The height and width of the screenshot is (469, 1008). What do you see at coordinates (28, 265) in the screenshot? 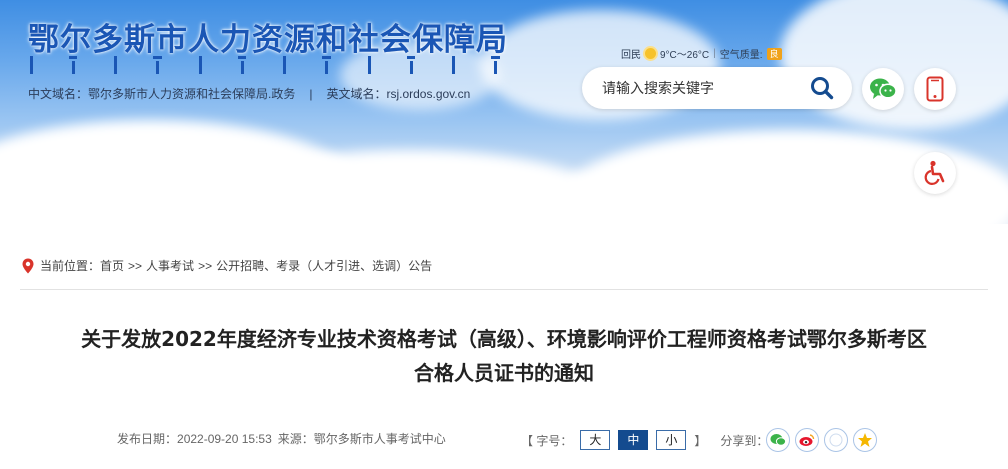
I see `location-pin-icon` at bounding box center [28, 265].